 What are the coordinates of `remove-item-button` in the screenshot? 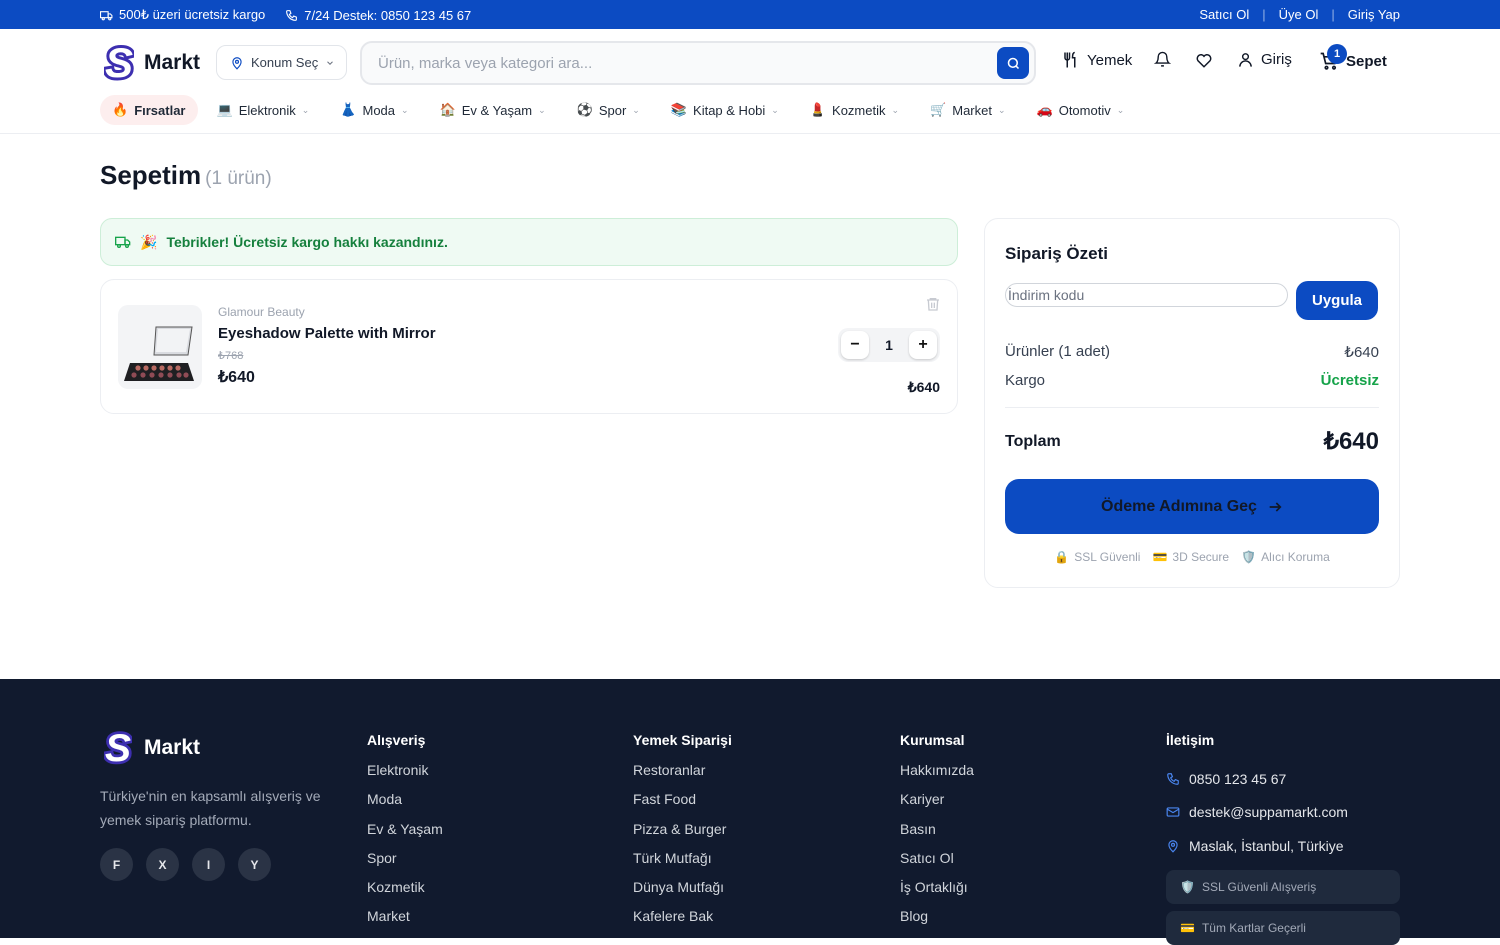 It's located at (933, 304).